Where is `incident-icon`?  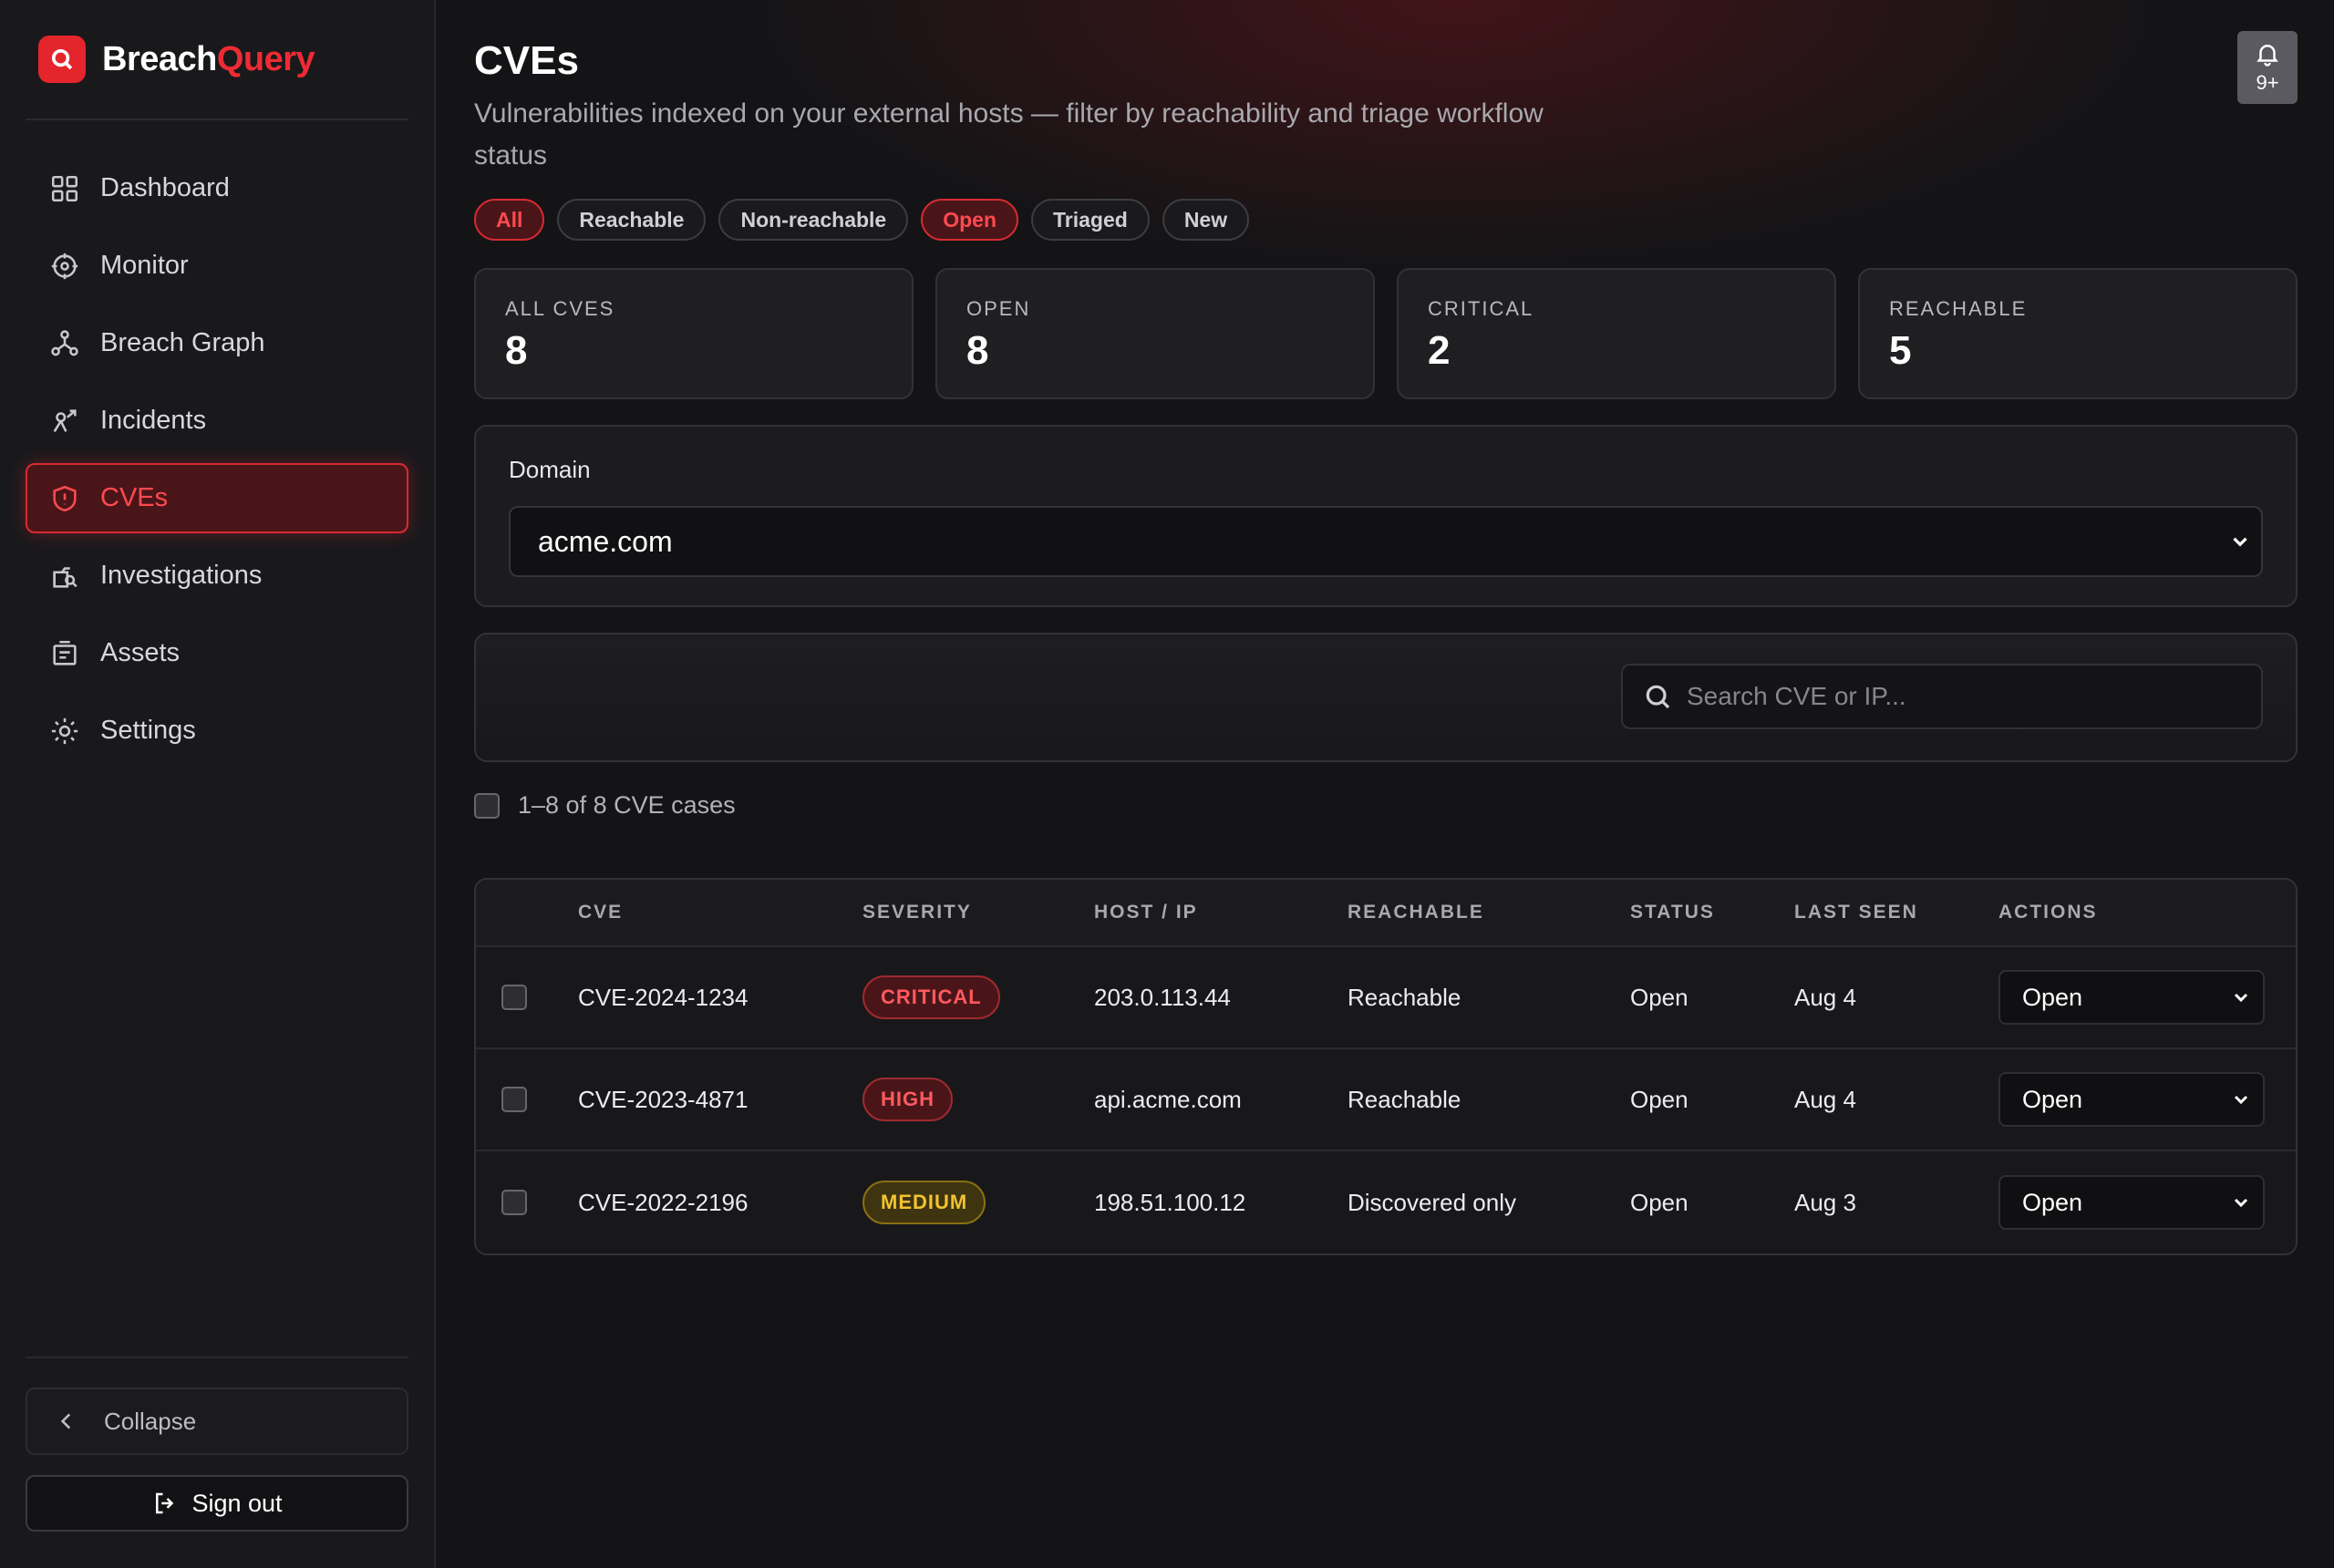 incident-icon is located at coordinates (65, 420).